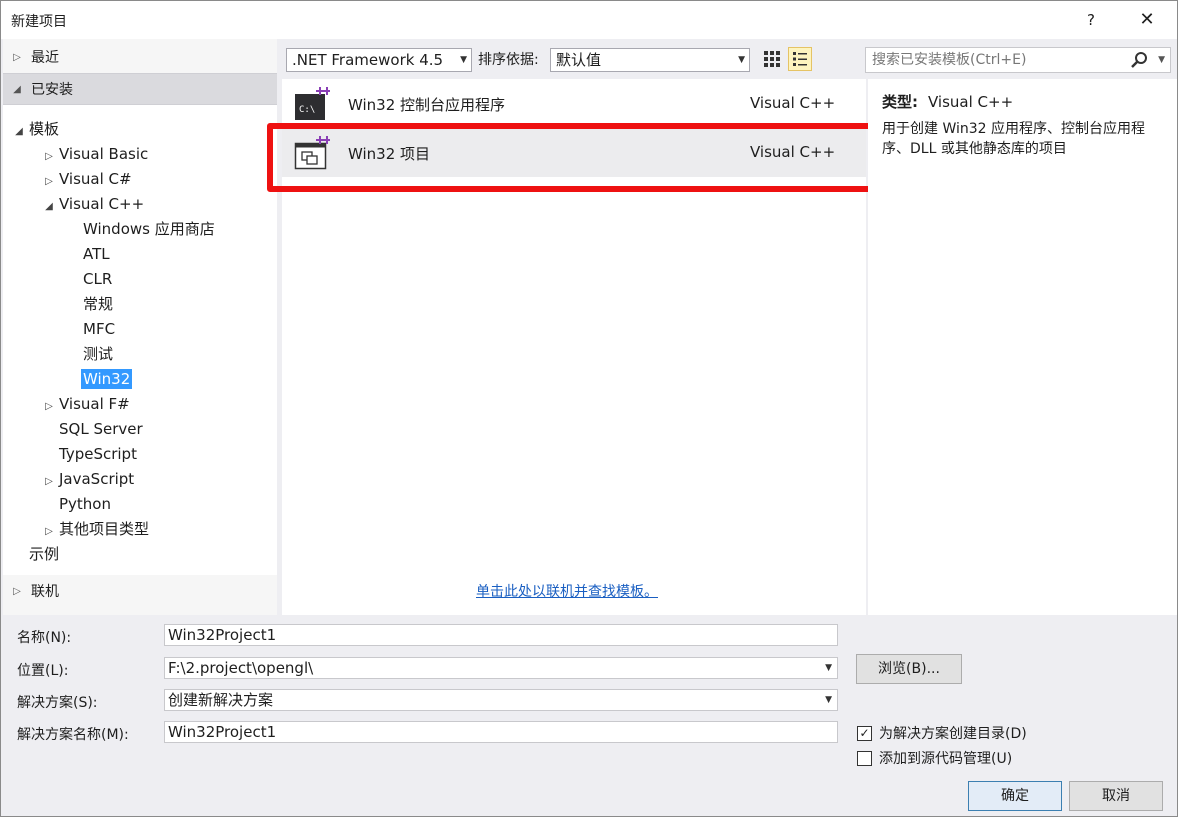 The image size is (1178, 817). I want to click on tree-item: ▷ Visual Basic, so click(95, 154).